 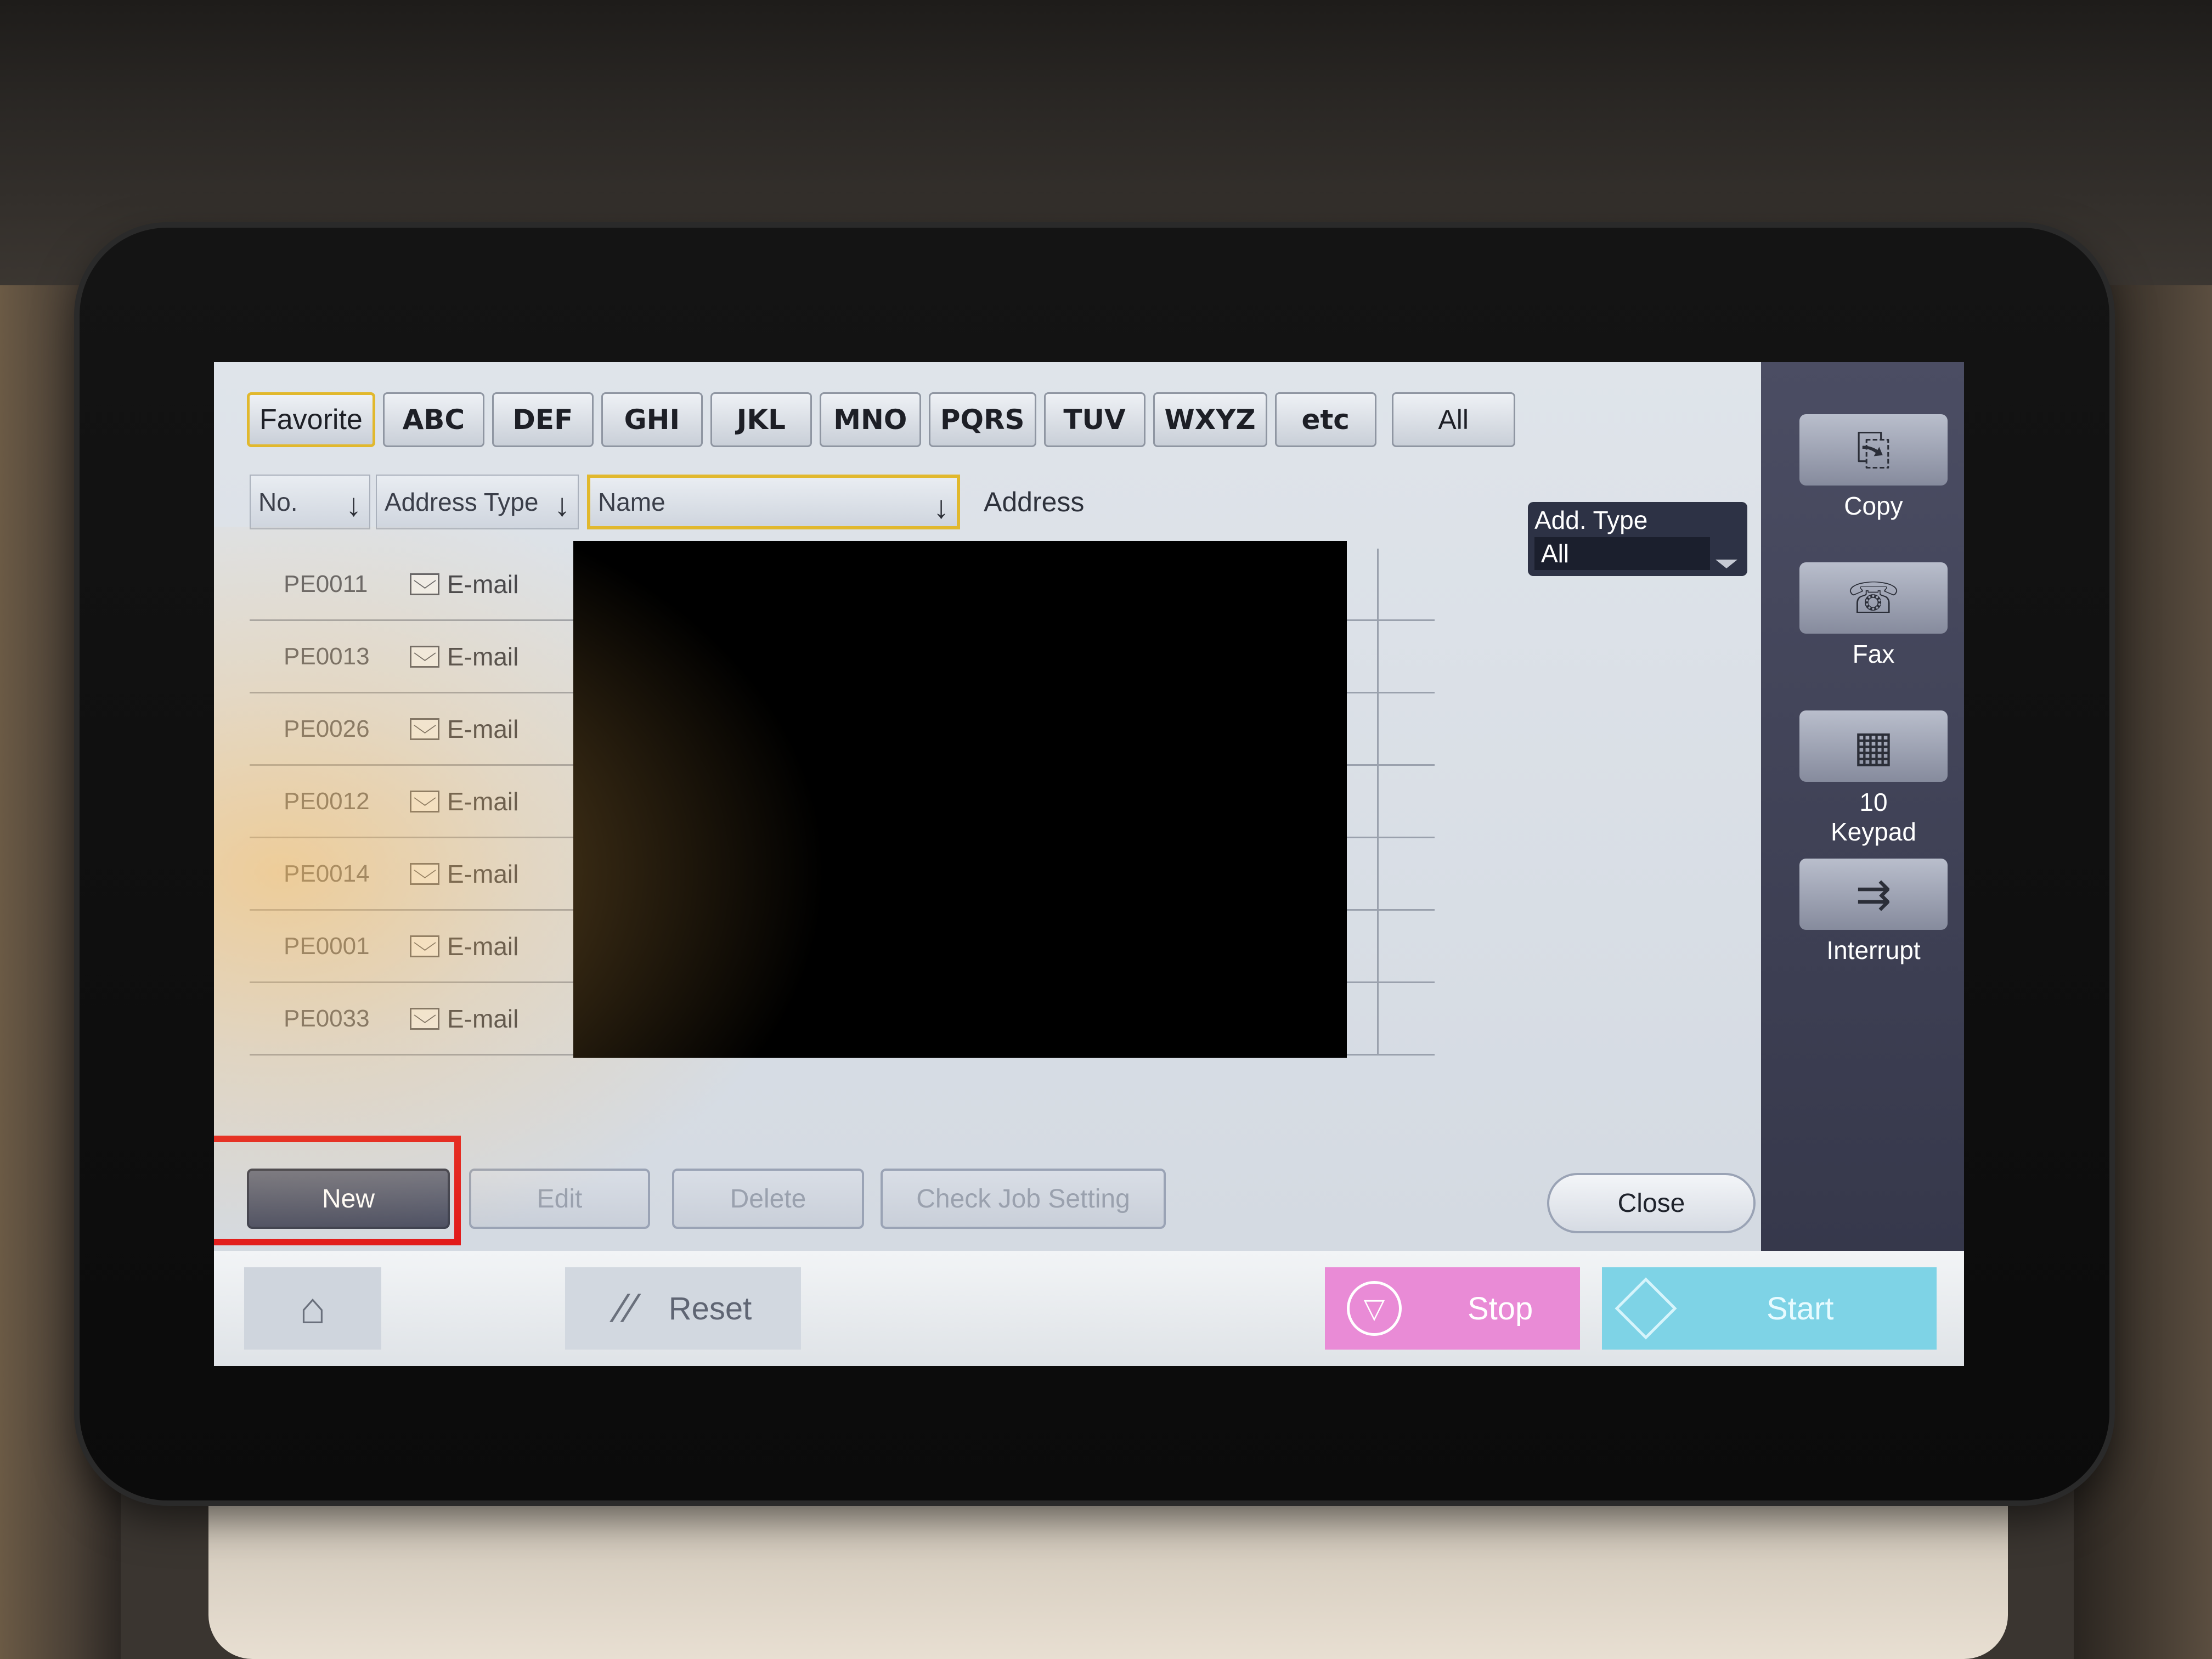 I want to click on reset-icon: //, so click(x=625, y=1308).